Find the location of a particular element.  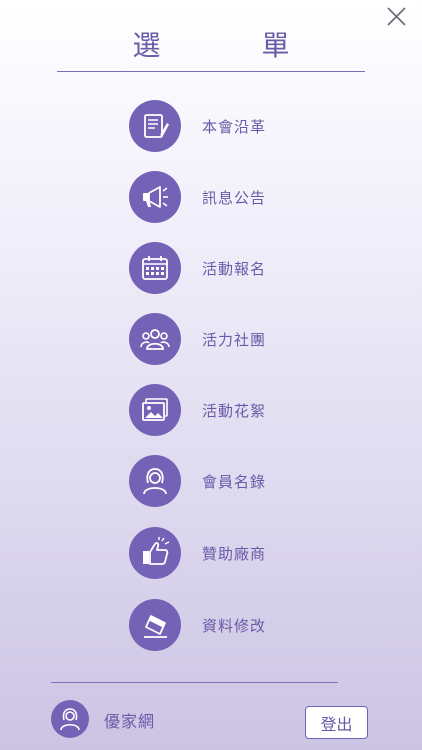

group-icon is located at coordinates (155, 339).